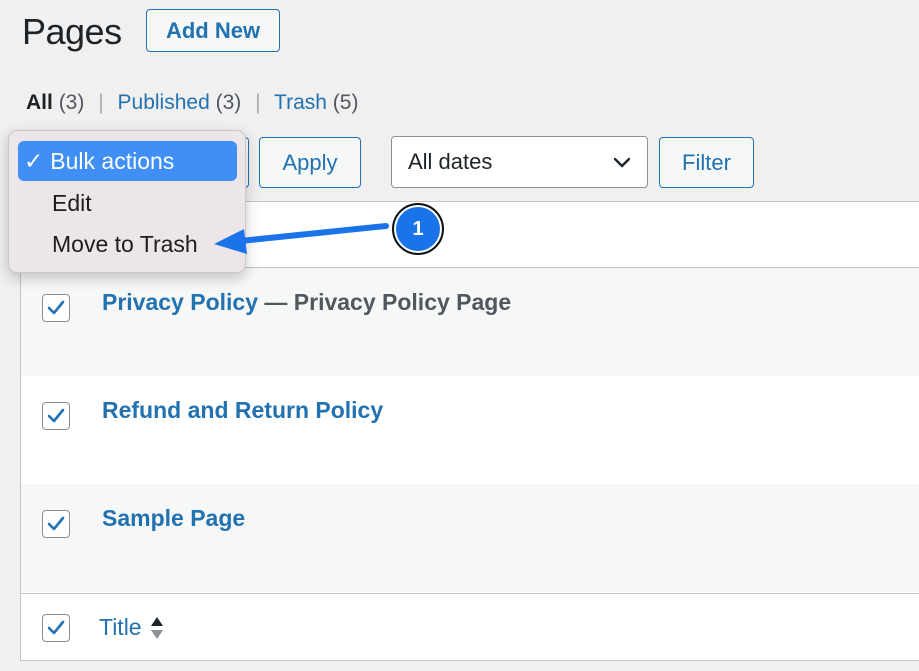 The image size is (919, 671). Describe the element at coordinates (310, 162) in the screenshot. I see `apply-button: Apply` at that location.